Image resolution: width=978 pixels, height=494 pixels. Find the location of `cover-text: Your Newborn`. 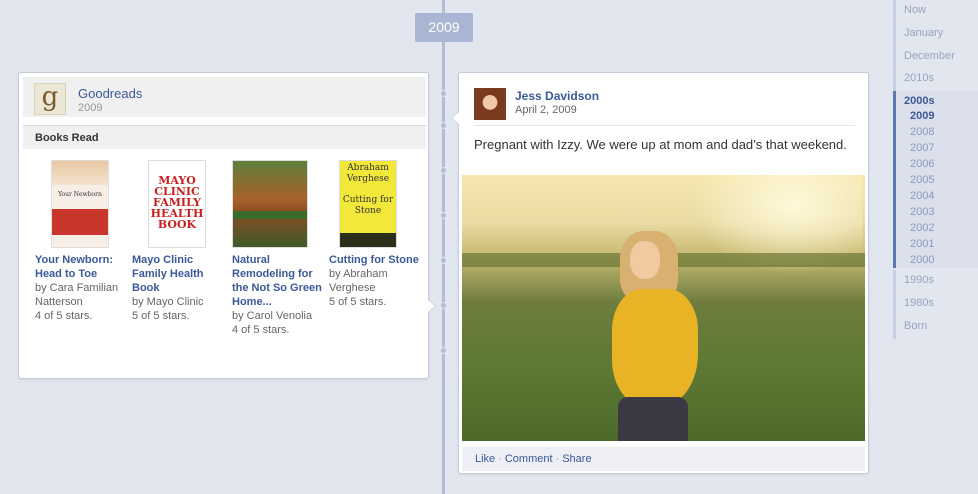

cover-text: Your Newborn is located at coordinates (80, 194).